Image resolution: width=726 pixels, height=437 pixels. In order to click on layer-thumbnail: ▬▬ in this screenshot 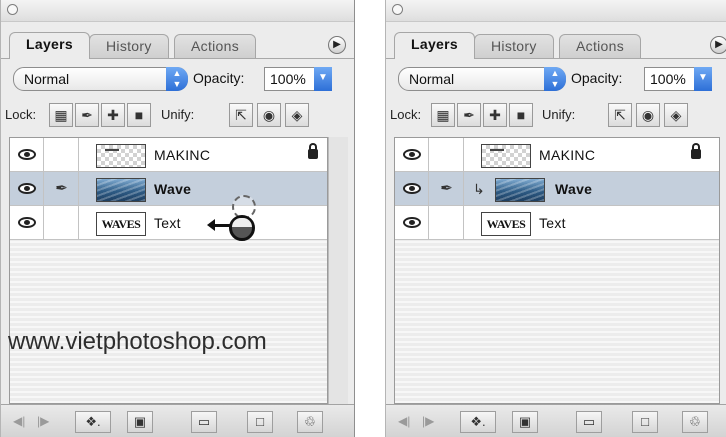, I will do `click(121, 156)`.